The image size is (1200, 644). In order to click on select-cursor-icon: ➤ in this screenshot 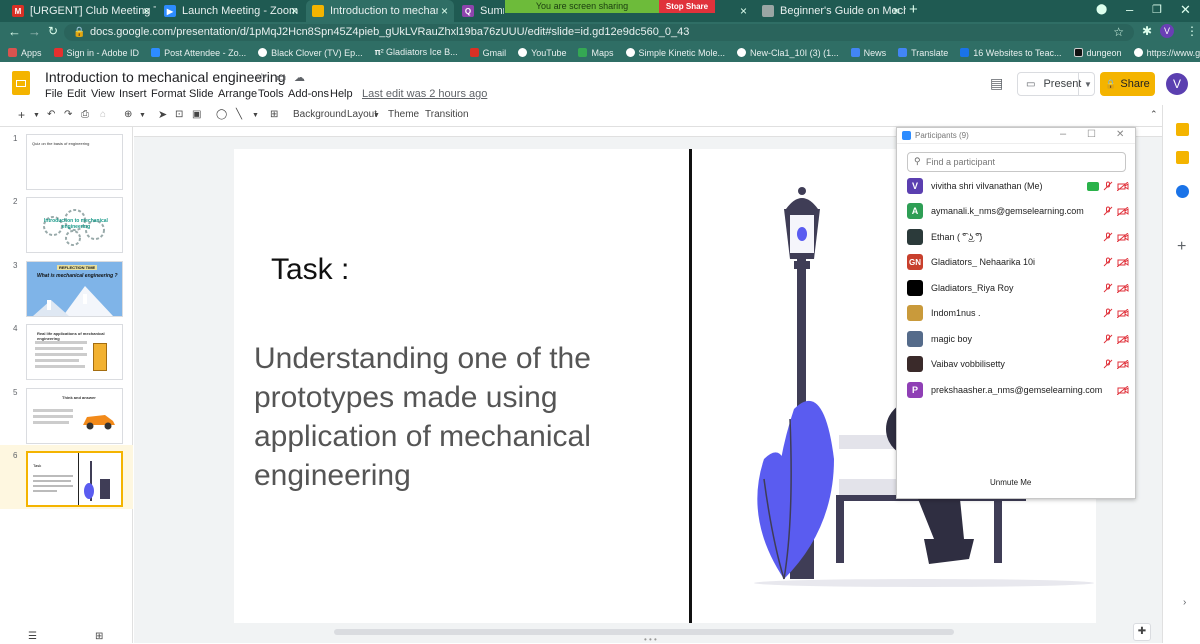, I will do `click(162, 114)`.